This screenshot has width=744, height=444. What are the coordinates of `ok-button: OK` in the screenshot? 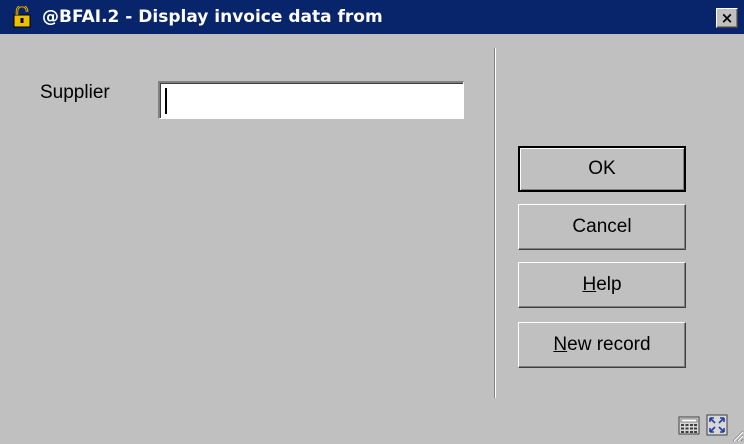 It's located at (602, 169).